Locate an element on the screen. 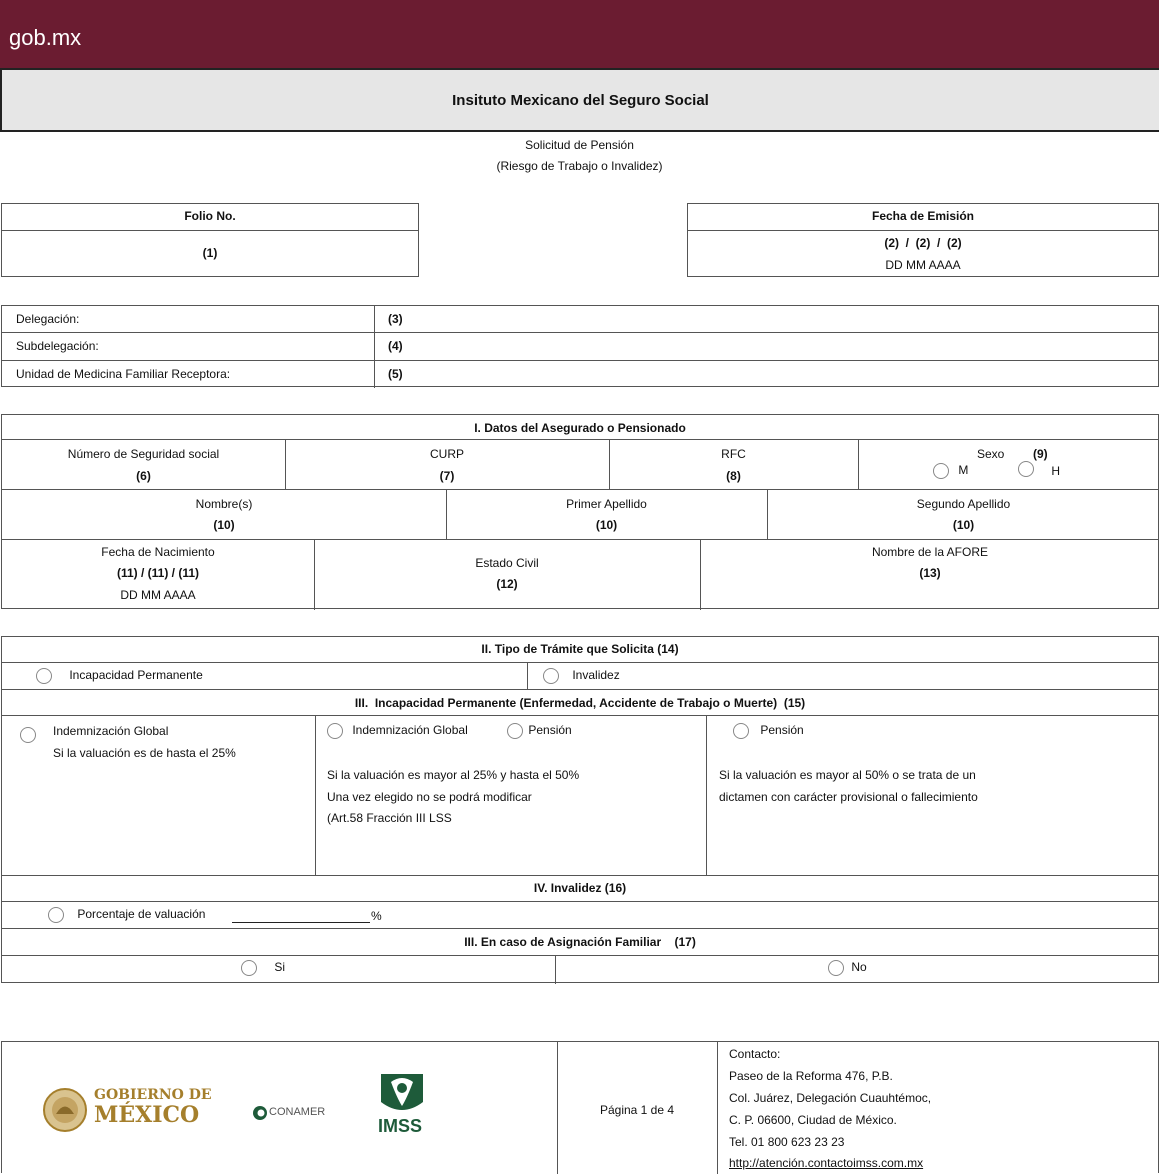  delegacion-value: (3) is located at coordinates (395, 319).